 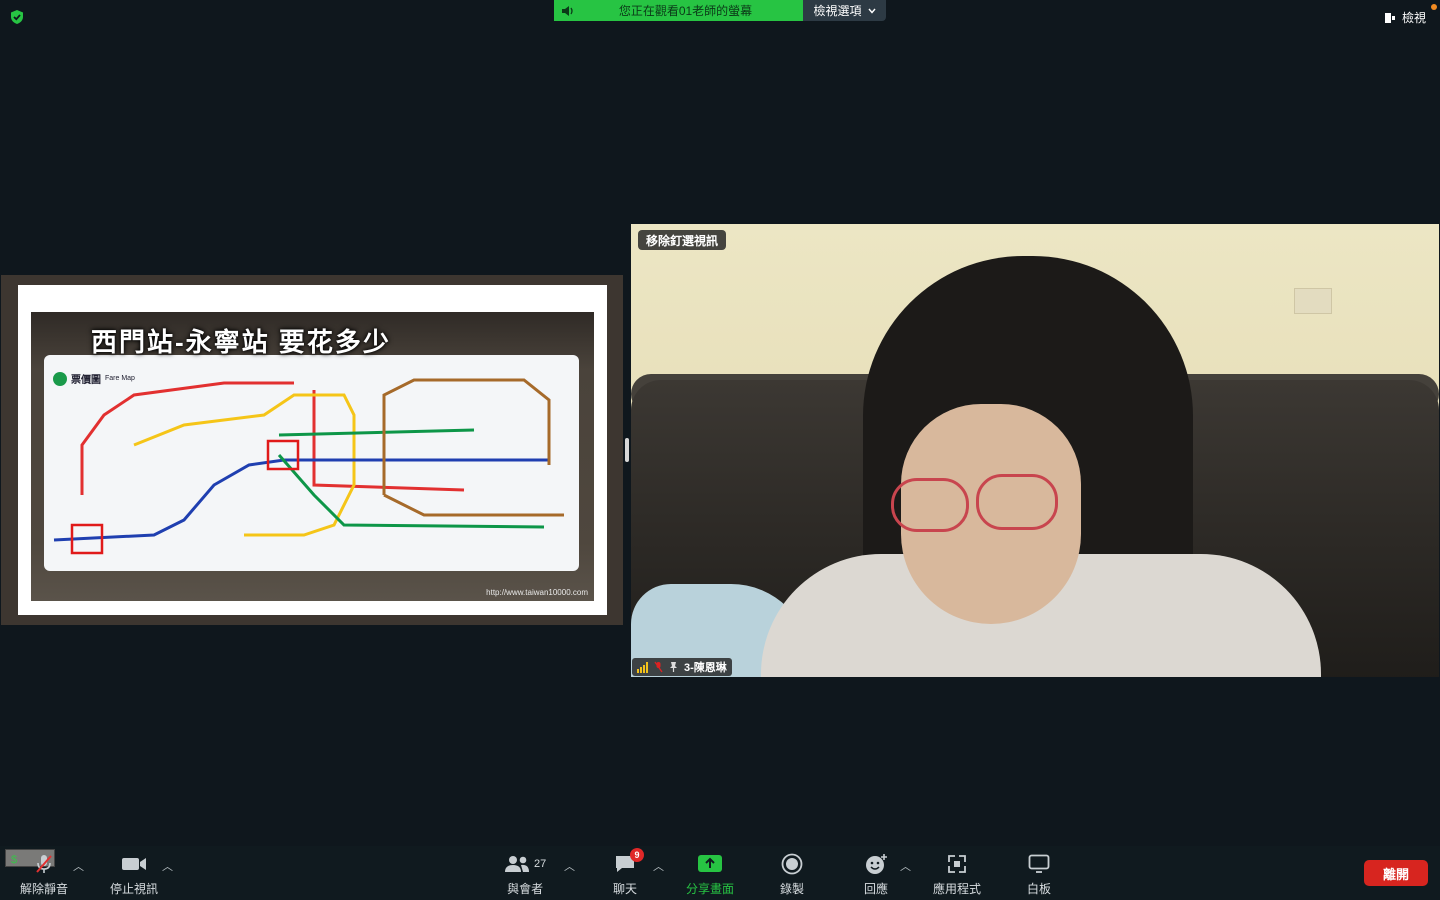 What do you see at coordinates (1313, 301) in the screenshot?
I see `wall-switch` at bounding box center [1313, 301].